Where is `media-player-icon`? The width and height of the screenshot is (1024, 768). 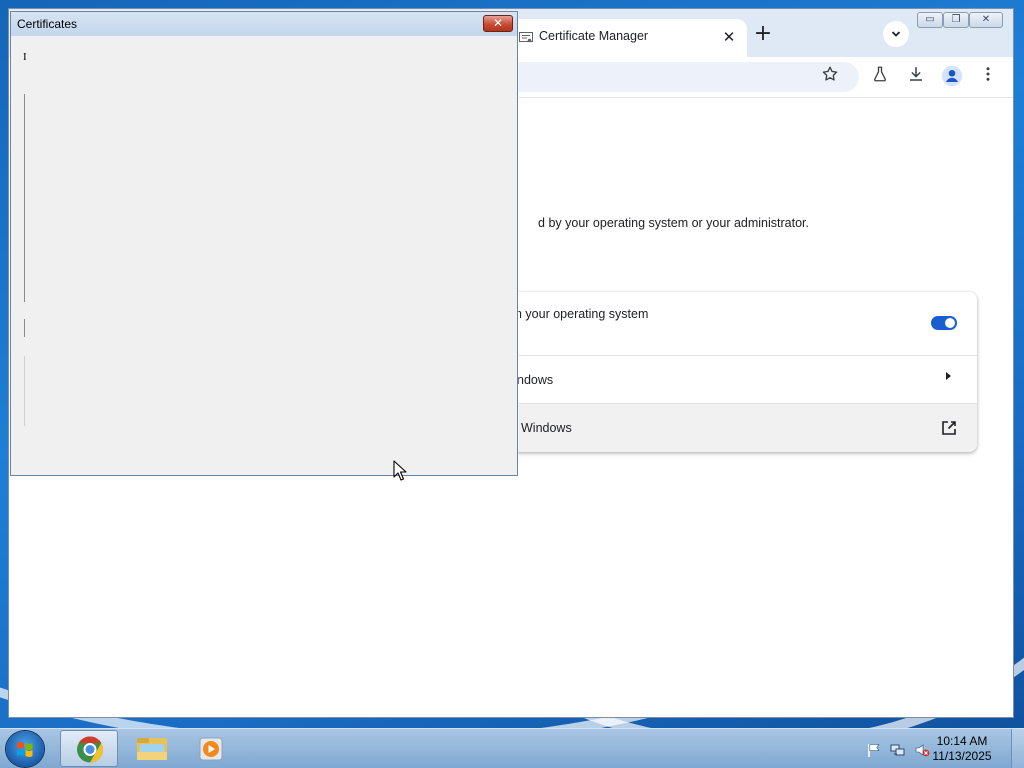
media-player-icon is located at coordinates (211, 749).